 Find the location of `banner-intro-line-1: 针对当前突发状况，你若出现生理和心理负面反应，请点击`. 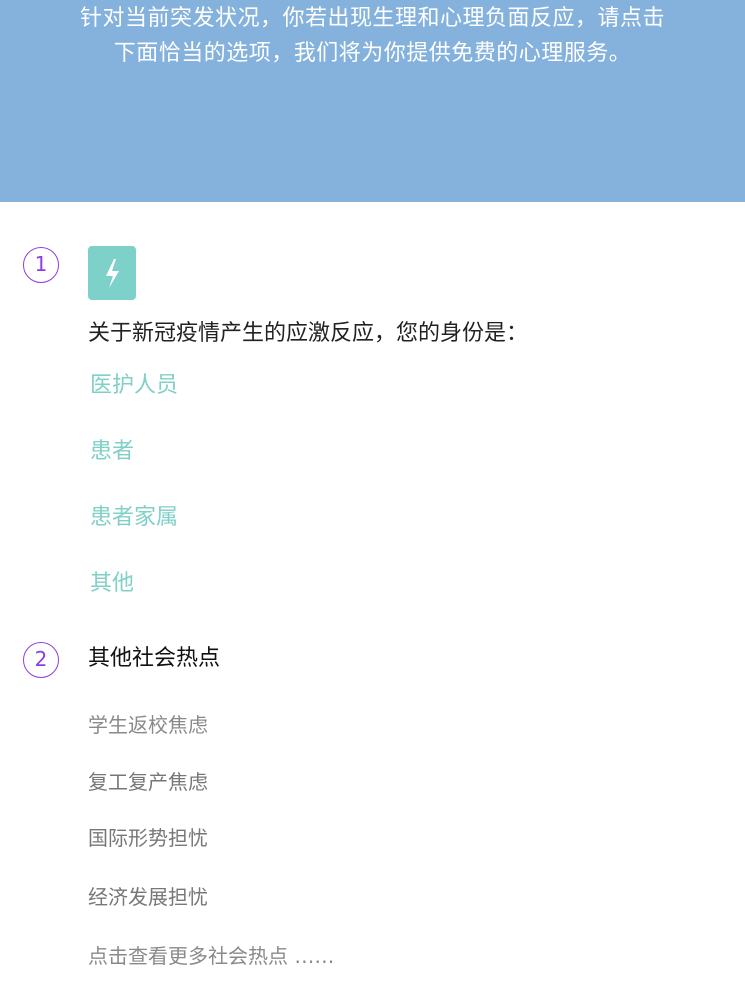

banner-intro-line-1: 针对当前突发状况，你若出现生理和心理负面反应，请点击 is located at coordinates (372, 18).